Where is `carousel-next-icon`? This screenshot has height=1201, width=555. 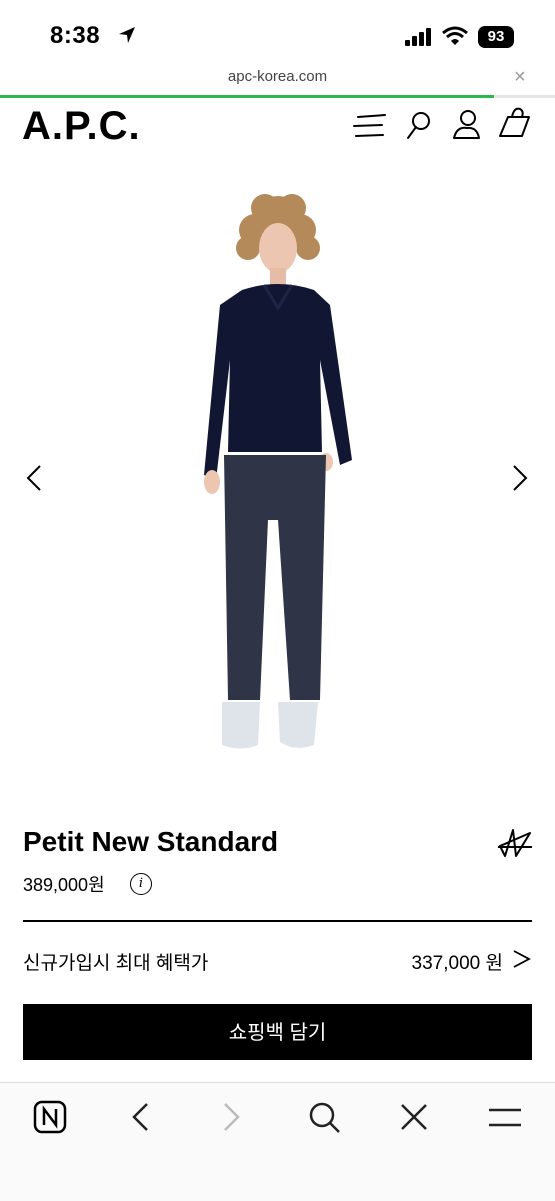 carousel-next-icon is located at coordinates (521, 478).